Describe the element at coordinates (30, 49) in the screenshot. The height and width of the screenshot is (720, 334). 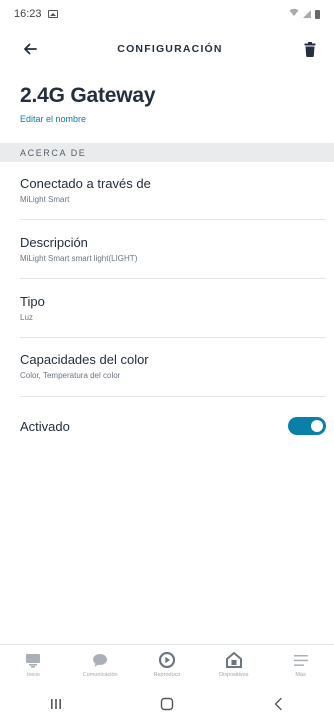
I see `back-arrow-icon` at that location.